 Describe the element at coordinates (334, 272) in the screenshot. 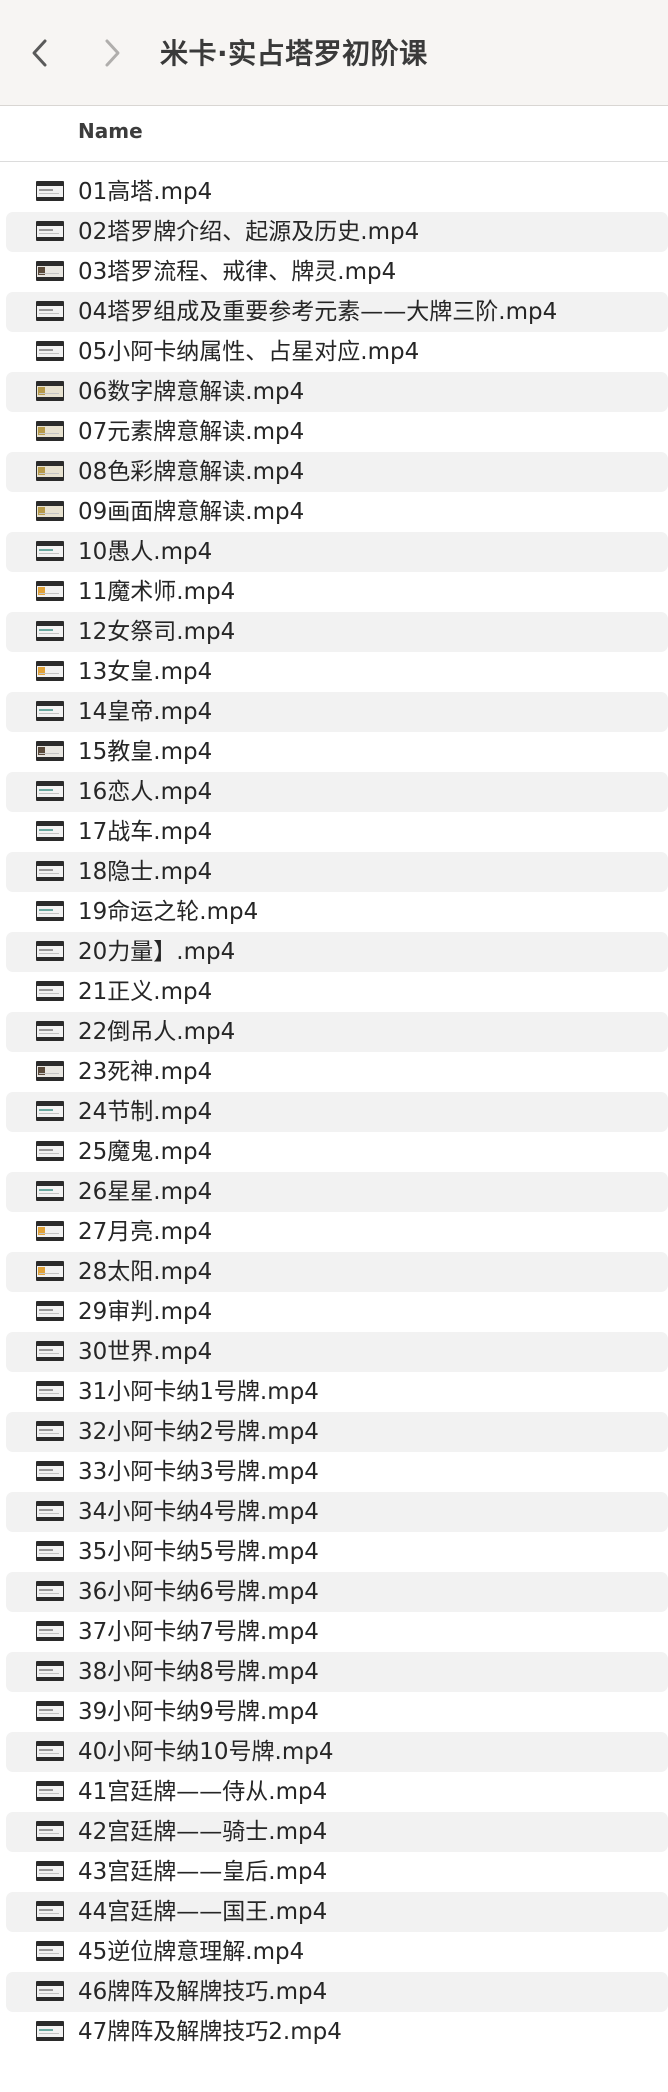

I see `file-row: 03塔罗流程、戒律、牌灵.mp4` at that location.